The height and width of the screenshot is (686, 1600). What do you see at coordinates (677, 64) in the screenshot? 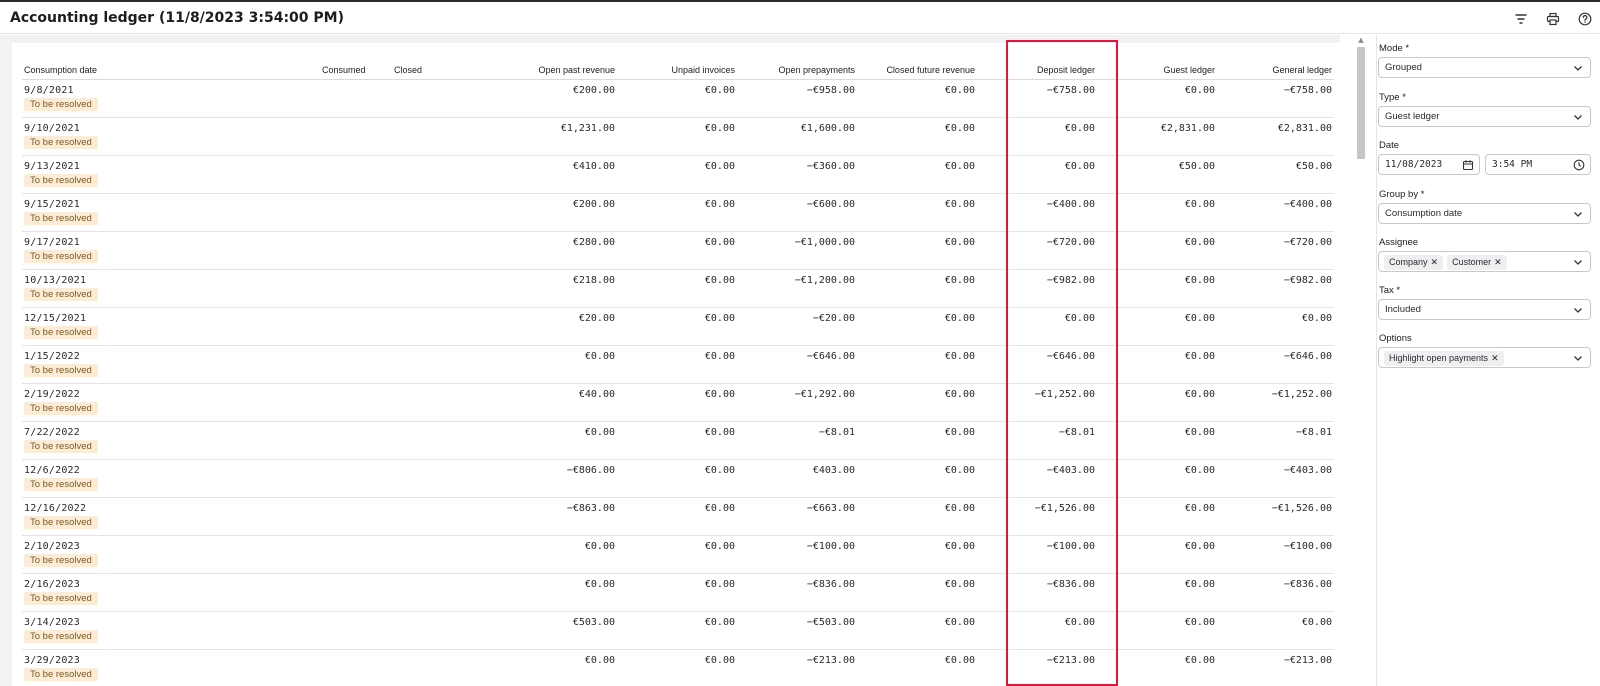
I see `column-header-unpaid-invoices: Unpaid invoices` at bounding box center [677, 64].